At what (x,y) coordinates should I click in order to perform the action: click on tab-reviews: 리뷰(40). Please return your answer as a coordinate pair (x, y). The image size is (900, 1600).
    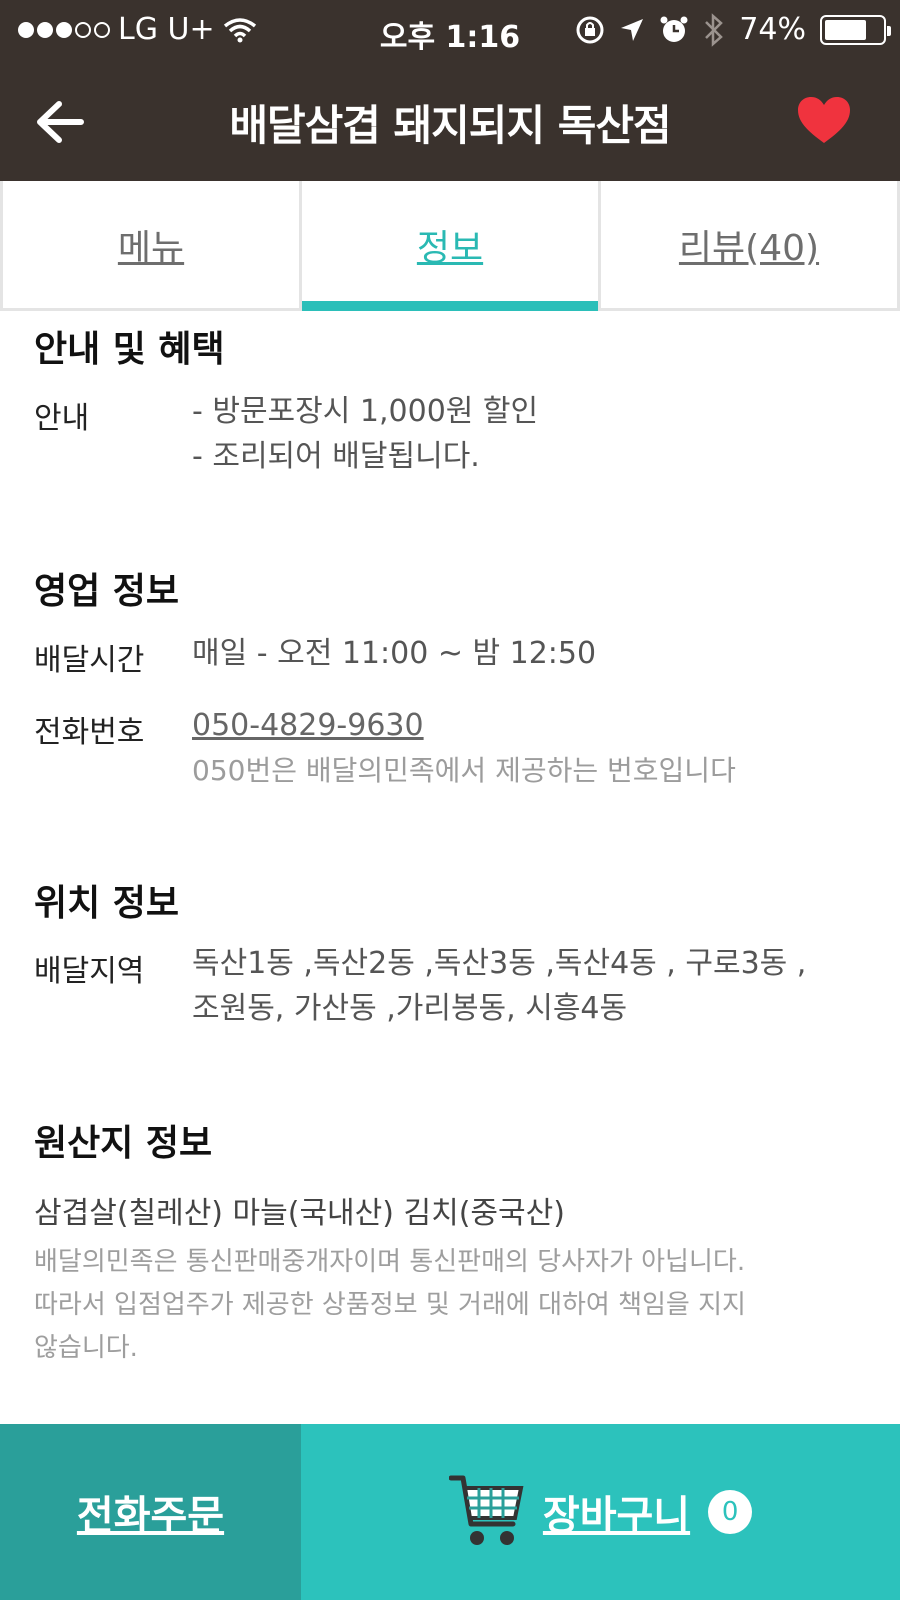
    Looking at the image, I should click on (750, 244).